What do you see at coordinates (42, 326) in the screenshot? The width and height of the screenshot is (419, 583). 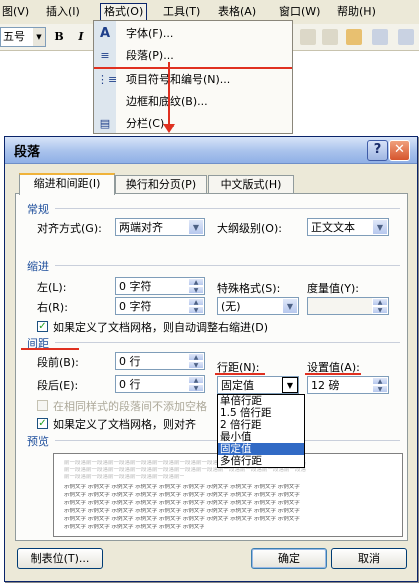 I see `auto-adjust-checkbox: ✓` at bounding box center [42, 326].